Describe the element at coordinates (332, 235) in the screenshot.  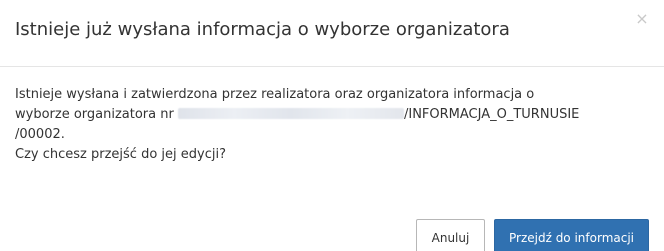
I see `dialog-footer: Anuluj Przejdź do informacji` at that location.